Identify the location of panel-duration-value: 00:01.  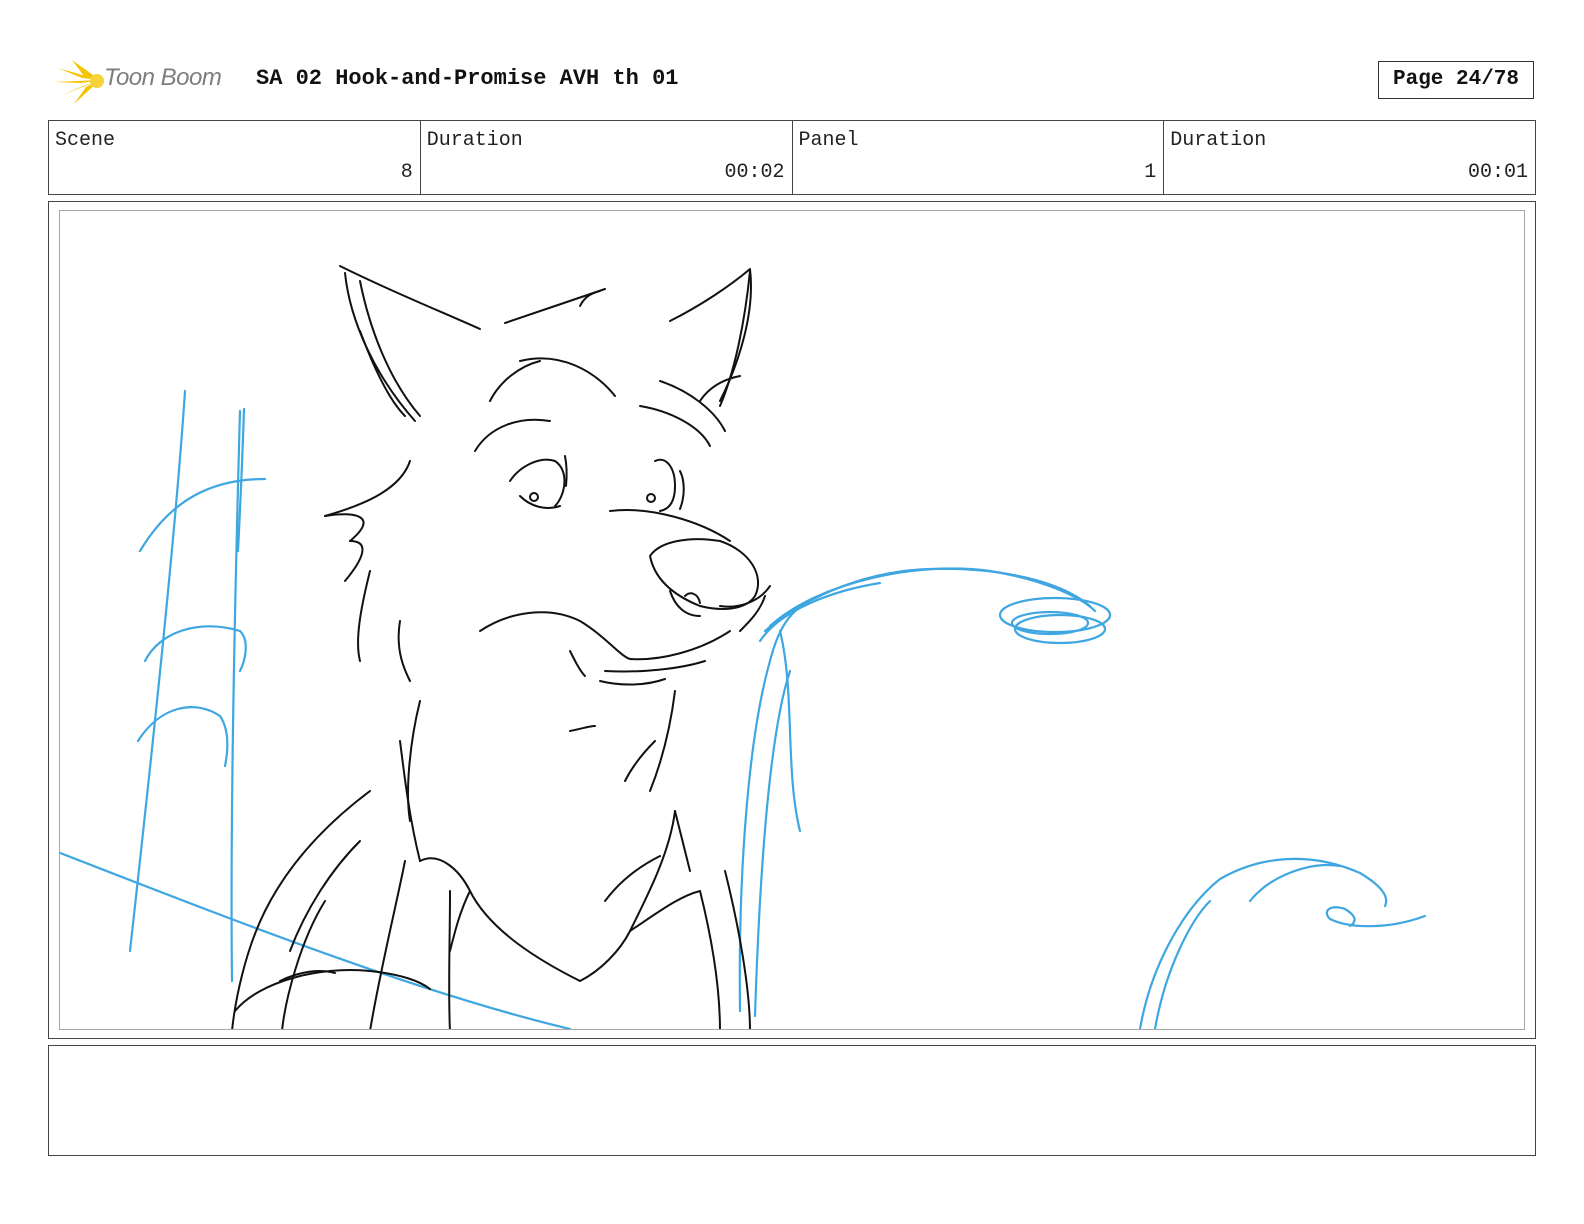
(1497, 172).